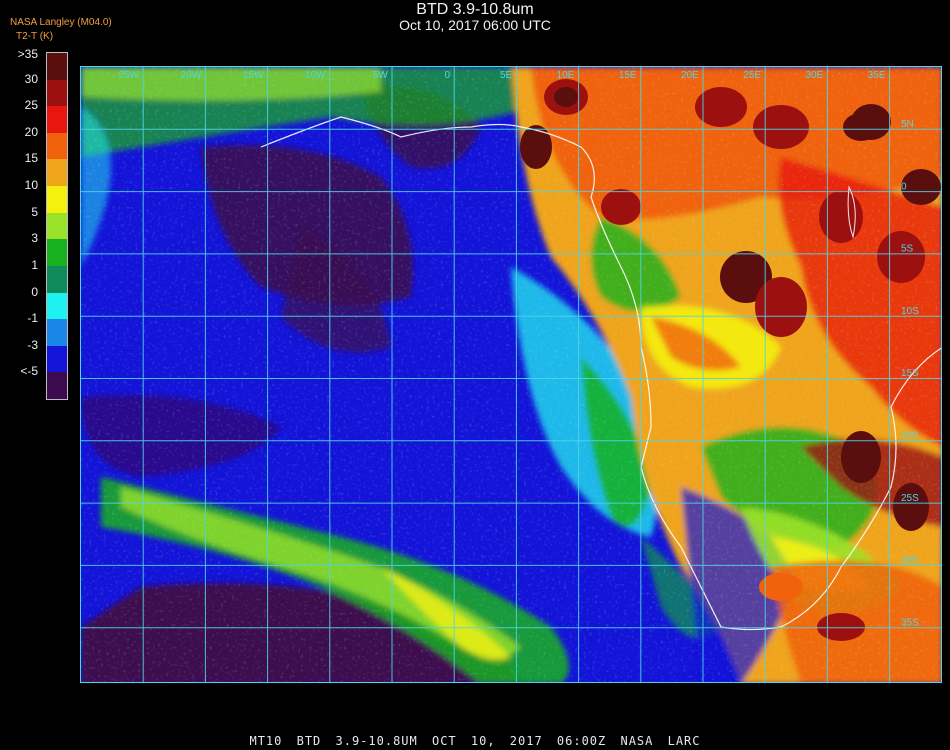  I want to click on latitude-label: 10S, so click(910, 311).